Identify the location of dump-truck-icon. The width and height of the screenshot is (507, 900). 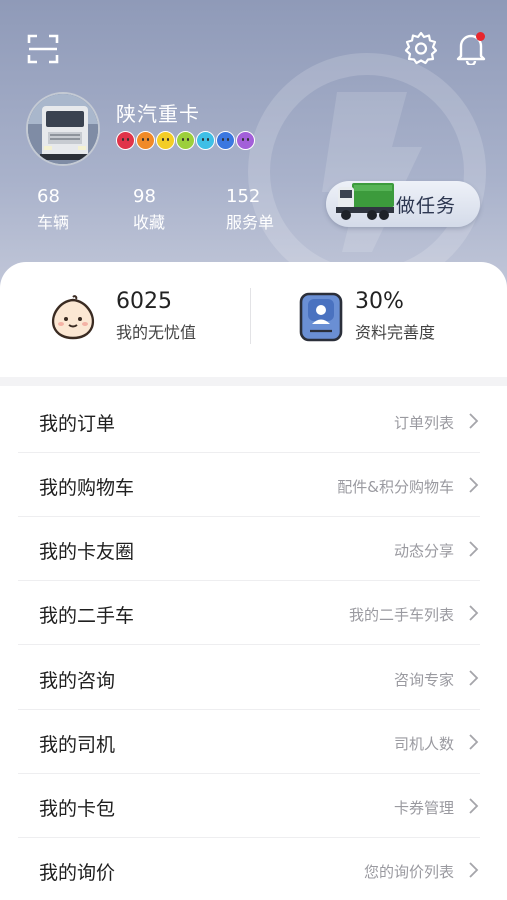
(365, 201).